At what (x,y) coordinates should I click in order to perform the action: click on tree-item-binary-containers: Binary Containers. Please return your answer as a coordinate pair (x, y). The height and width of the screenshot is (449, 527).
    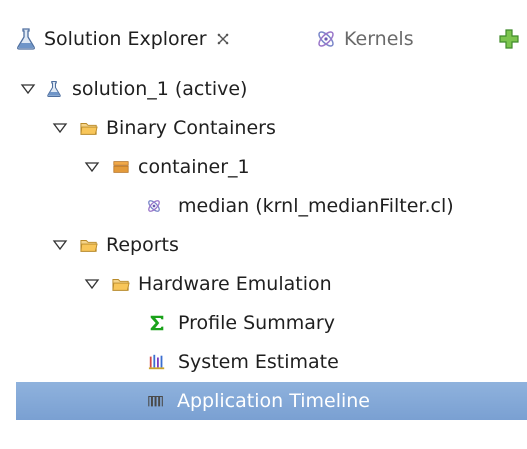
    Looking at the image, I should click on (263, 128).